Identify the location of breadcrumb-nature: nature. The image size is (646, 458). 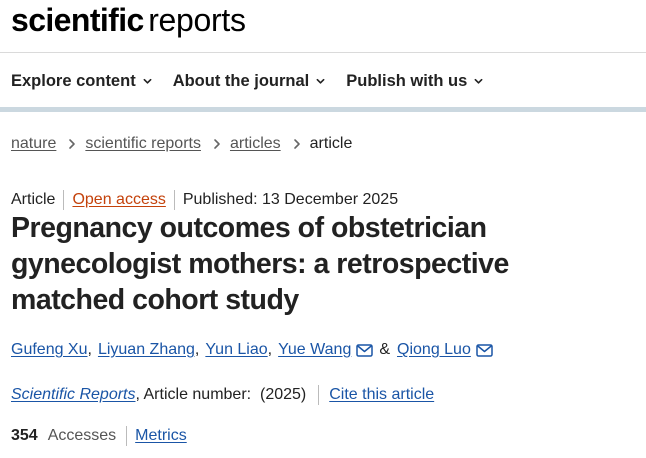
(33, 144).